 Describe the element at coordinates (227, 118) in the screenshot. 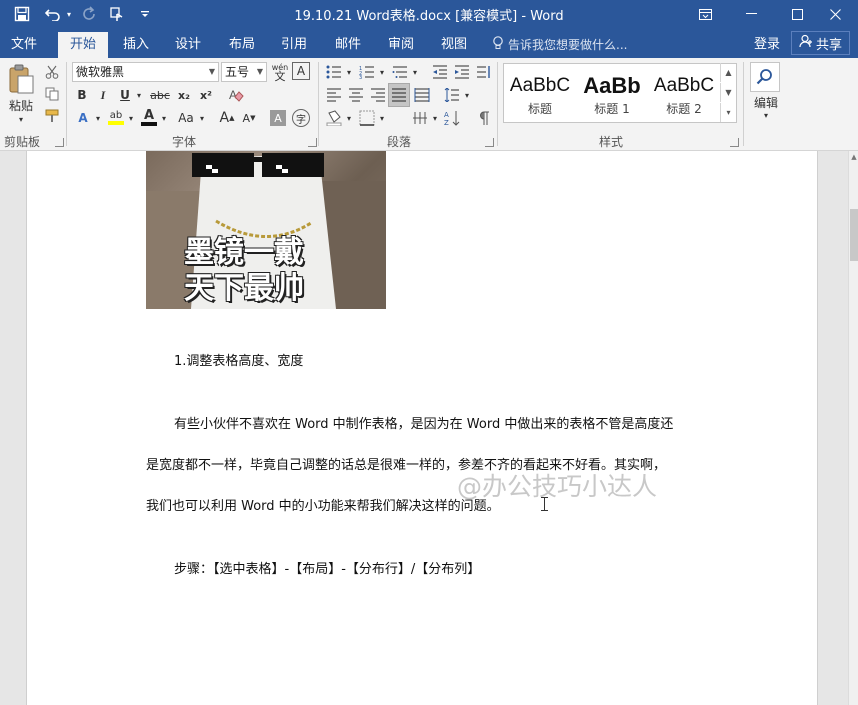

I see `grow-font-button: A ▲` at that location.